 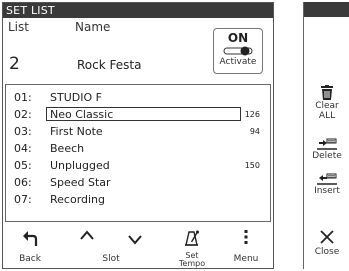 I want to click on song-name: Recording, so click(x=78, y=199).